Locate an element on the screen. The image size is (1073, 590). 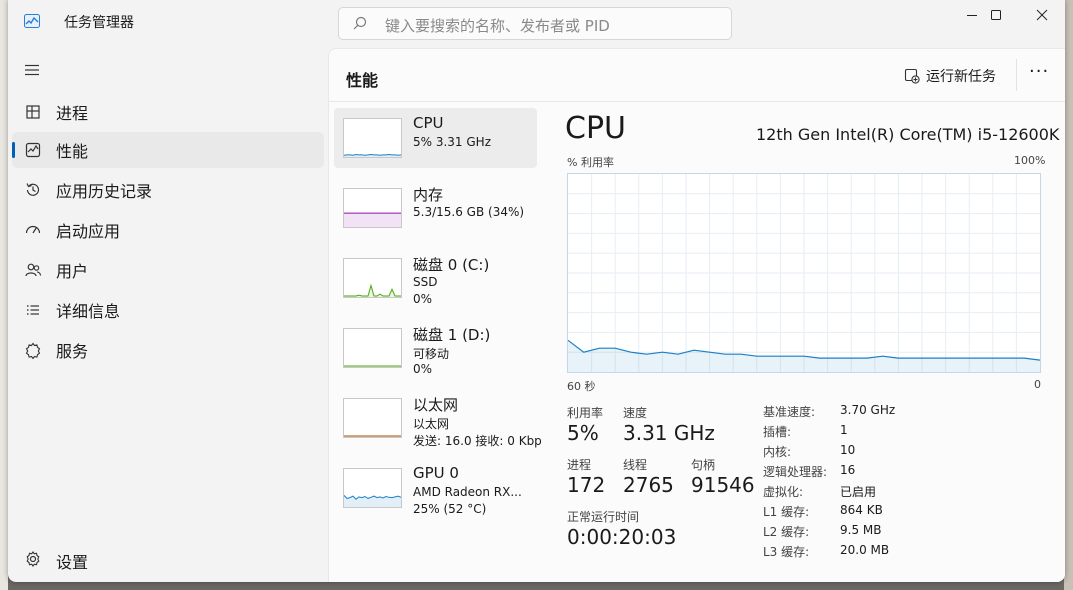
utilization-value: 5% is located at coordinates (583, 433).